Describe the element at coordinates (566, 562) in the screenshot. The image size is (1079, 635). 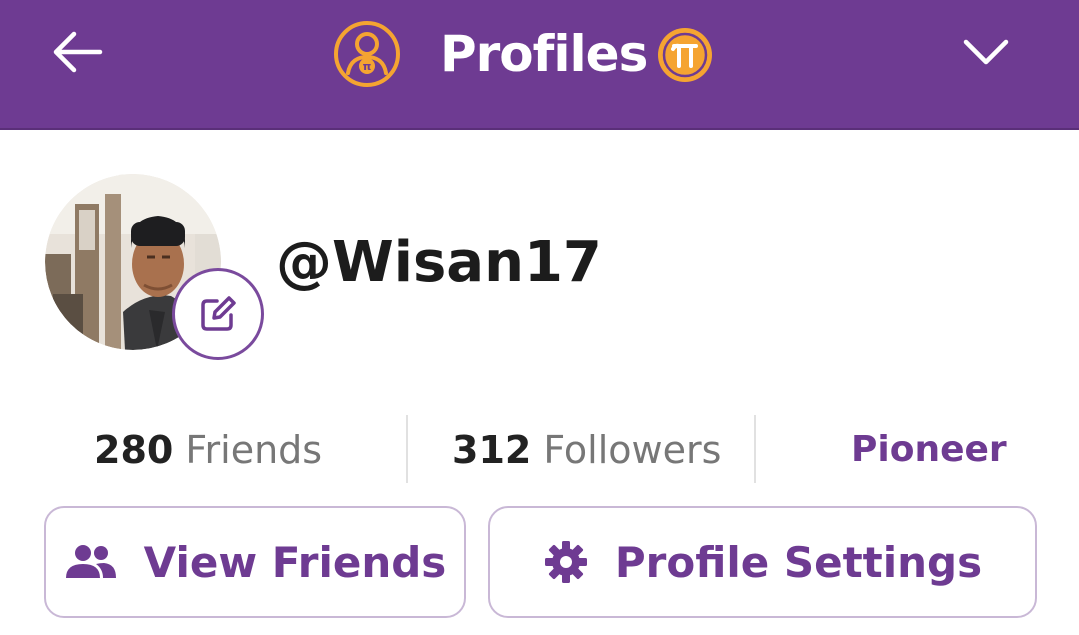
I see `gear-icon` at that location.